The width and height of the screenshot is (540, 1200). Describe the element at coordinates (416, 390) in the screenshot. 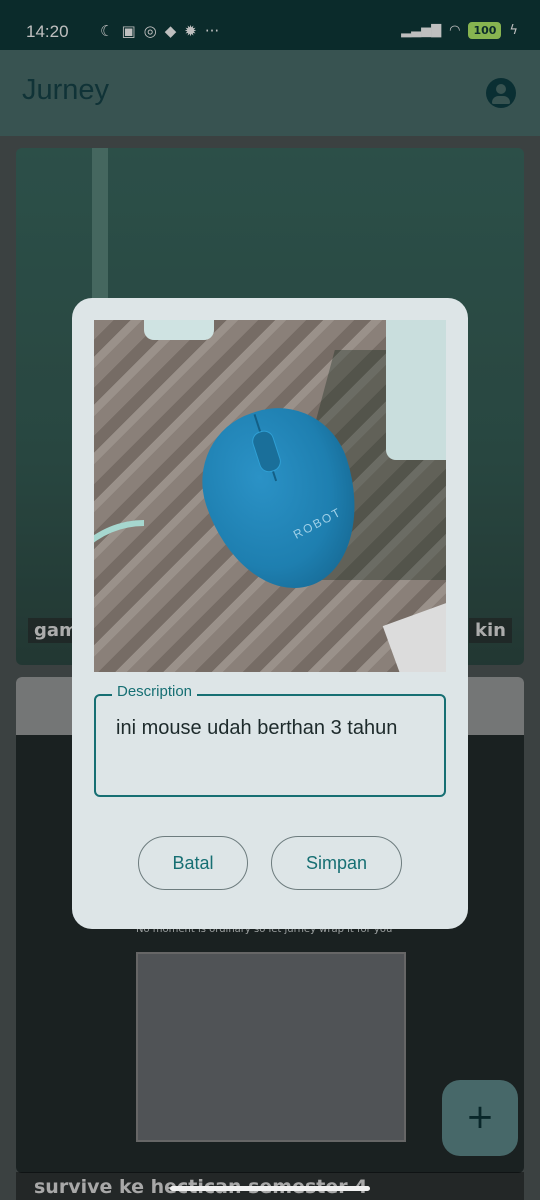

I see `photo-device` at that location.